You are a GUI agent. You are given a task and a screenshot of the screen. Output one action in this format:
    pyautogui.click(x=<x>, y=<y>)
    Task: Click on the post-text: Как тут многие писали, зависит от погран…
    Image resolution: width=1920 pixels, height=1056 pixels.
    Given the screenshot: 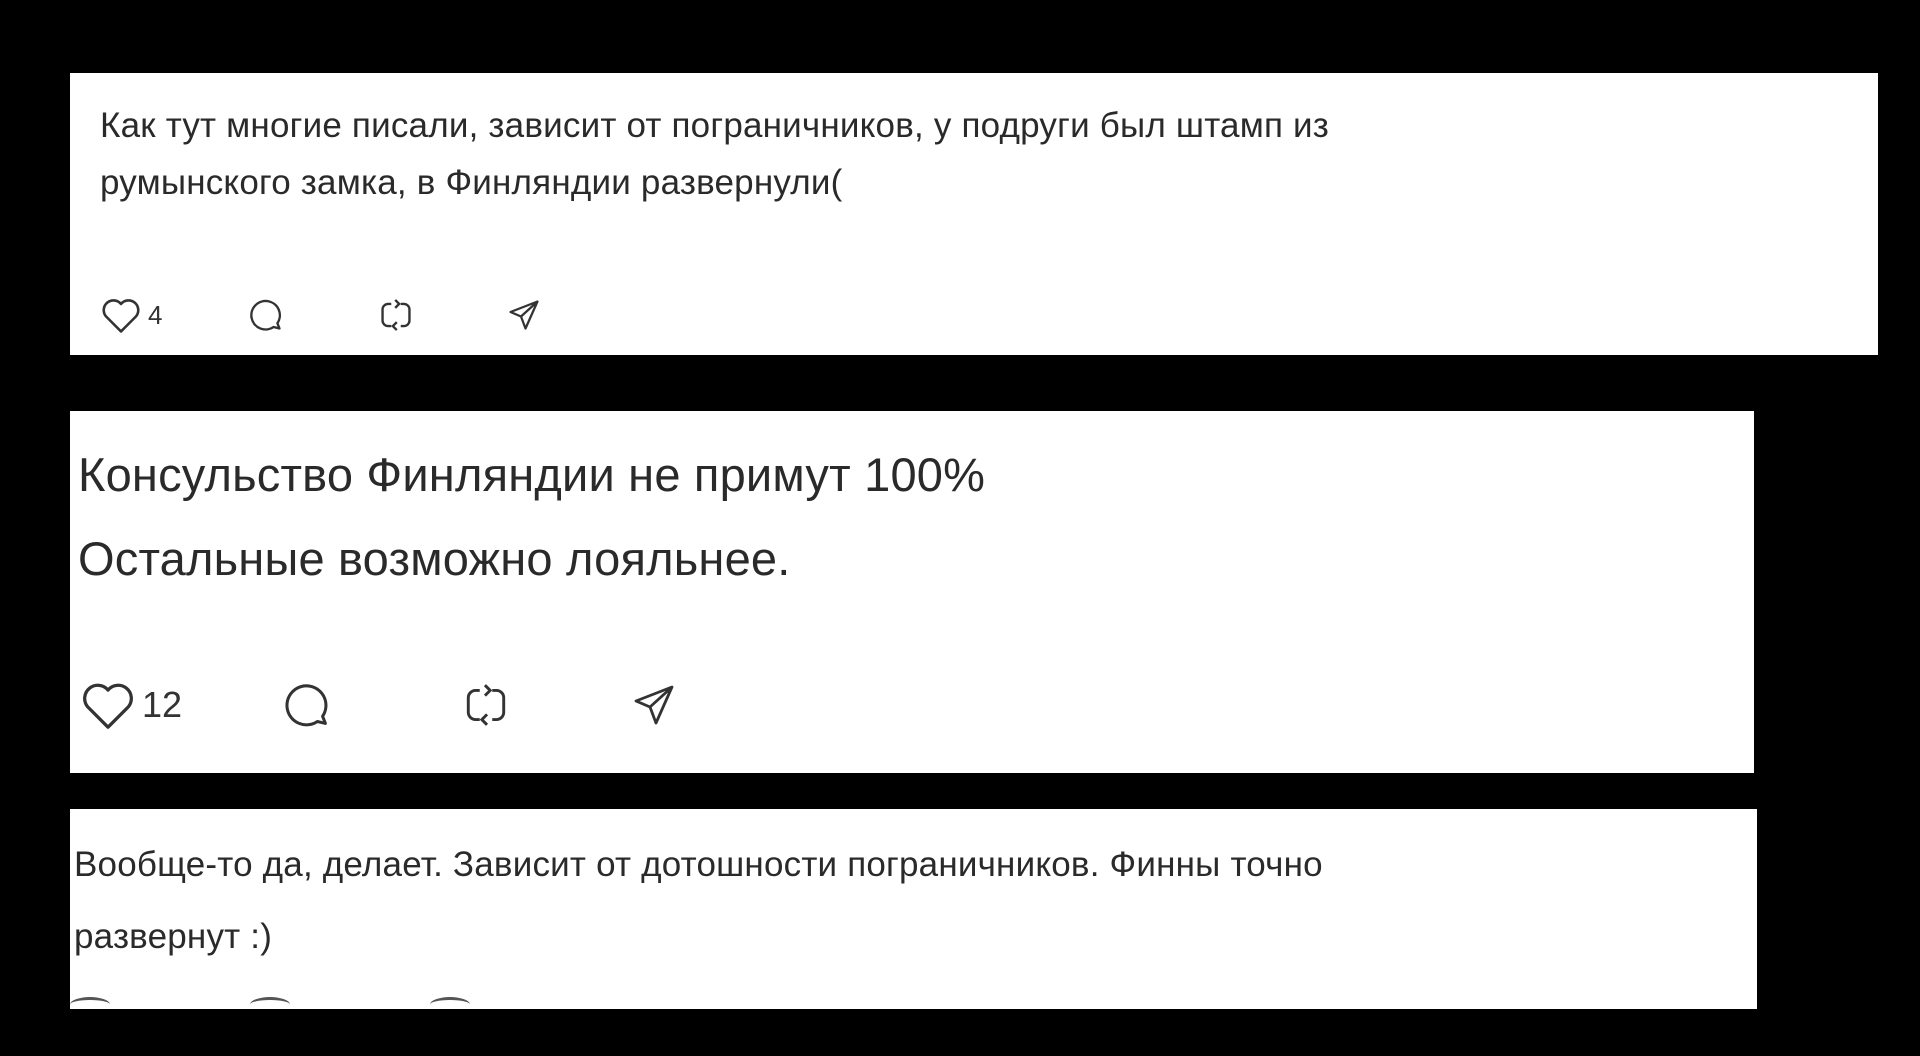 What is the action you would take?
    pyautogui.click(x=715, y=154)
    